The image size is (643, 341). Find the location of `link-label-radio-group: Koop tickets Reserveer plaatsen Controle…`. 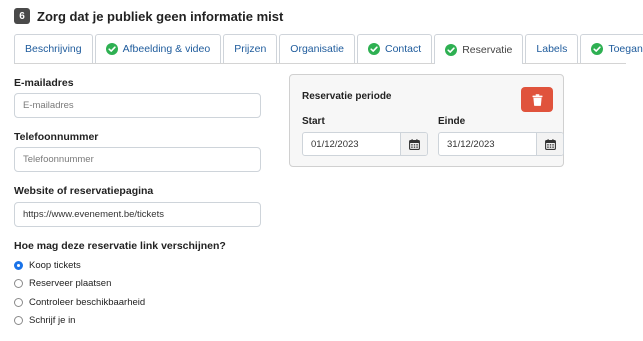

link-label-radio-group: Koop tickets Reserveer plaatsen Controle… is located at coordinates (79, 293).